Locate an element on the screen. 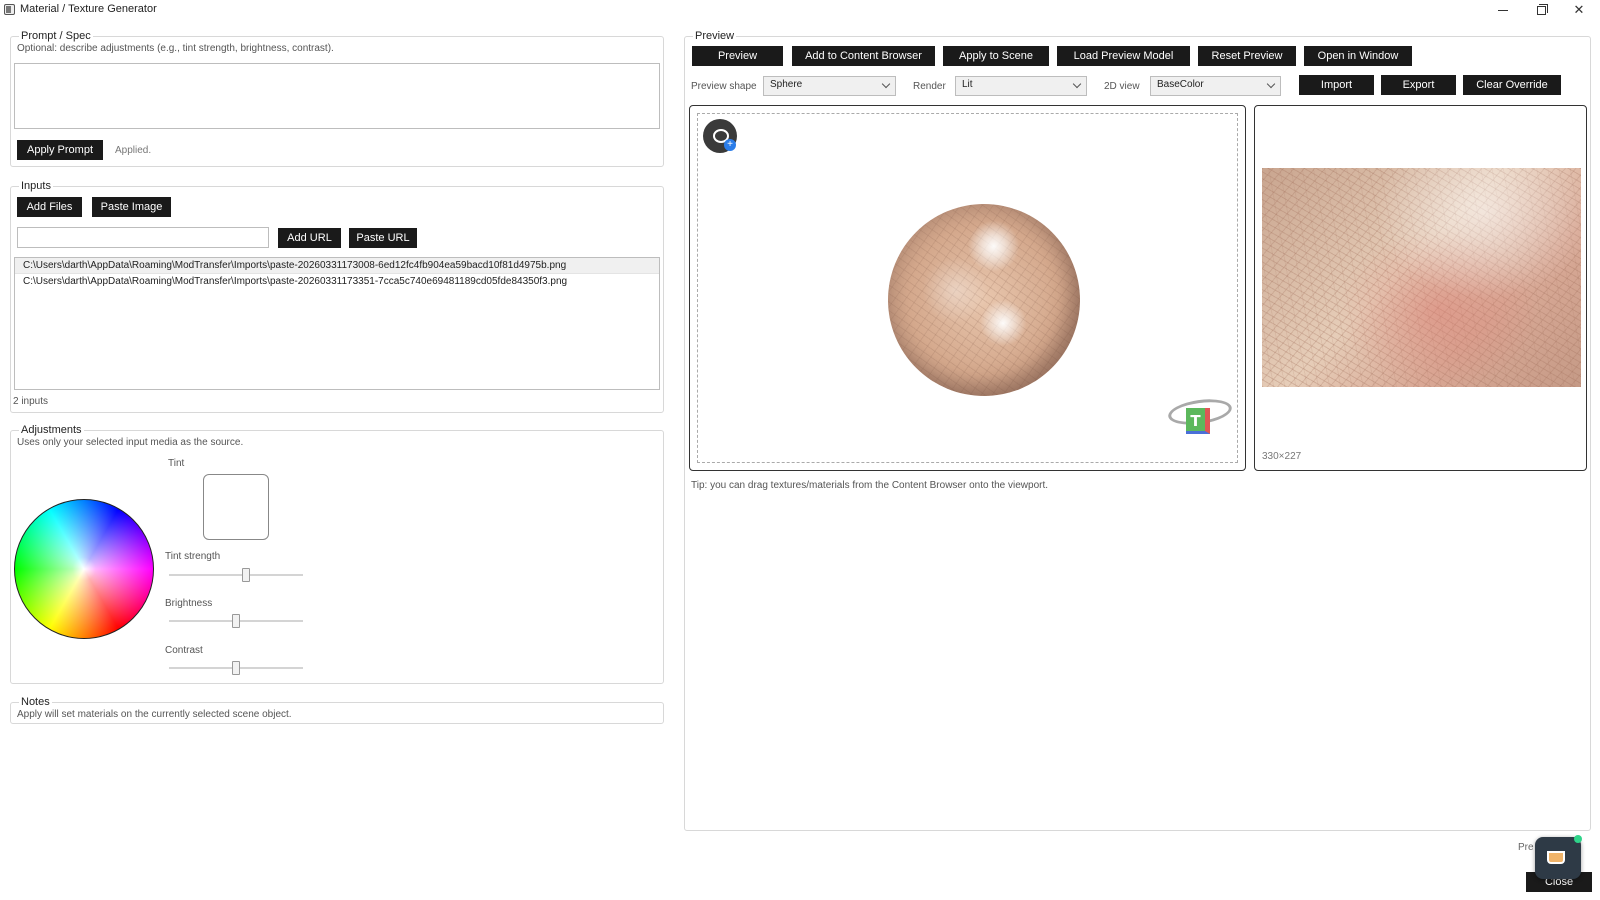 The width and height of the screenshot is (1600, 900). color-wheel is located at coordinates (84, 569).